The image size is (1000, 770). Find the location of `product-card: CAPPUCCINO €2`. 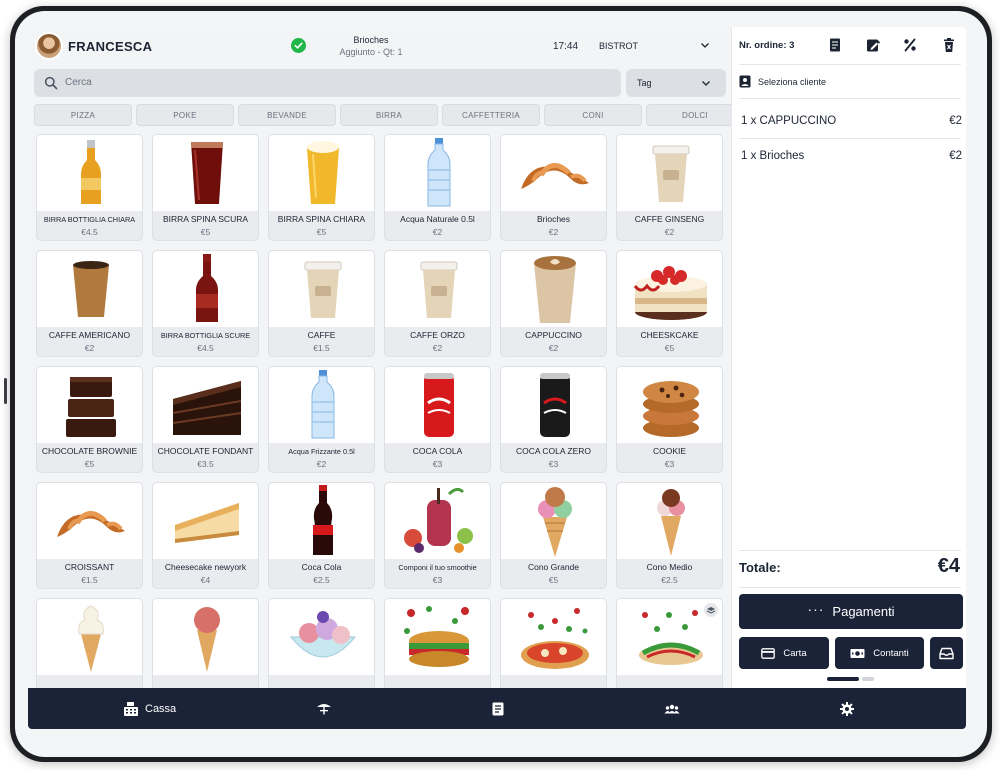

product-card: CAPPUCCINO €2 is located at coordinates (553, 303).